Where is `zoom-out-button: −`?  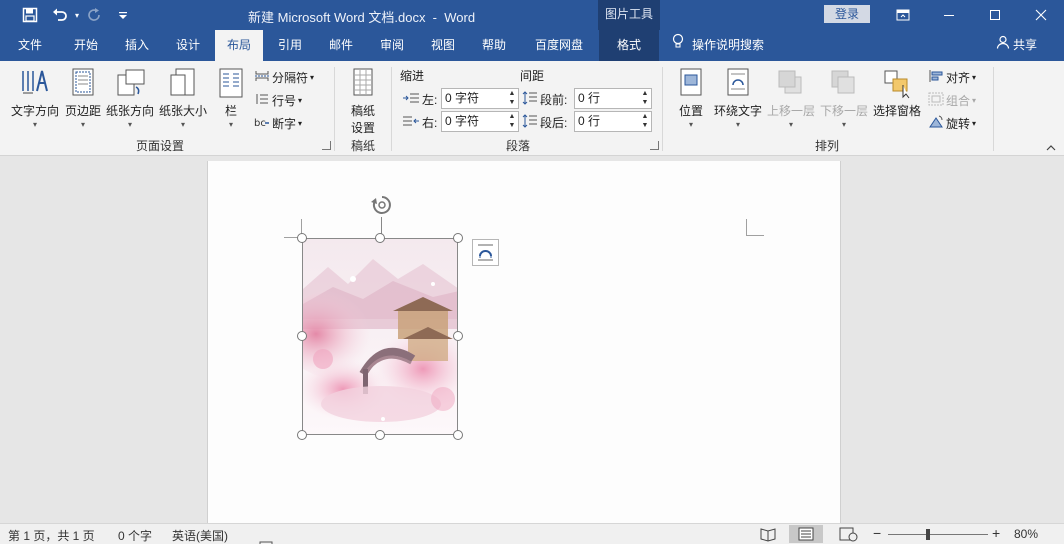 zoom-out-button: − is located at coordinates (877, 533).